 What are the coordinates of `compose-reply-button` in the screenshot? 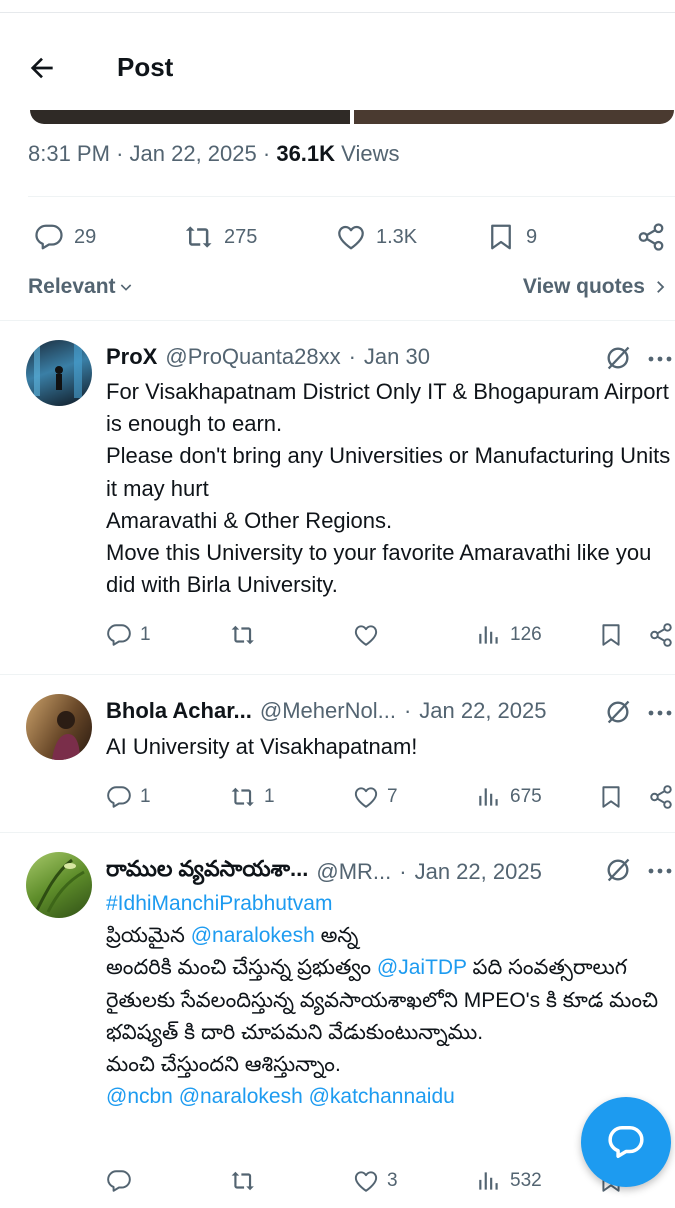 It's located at (626, 1142).